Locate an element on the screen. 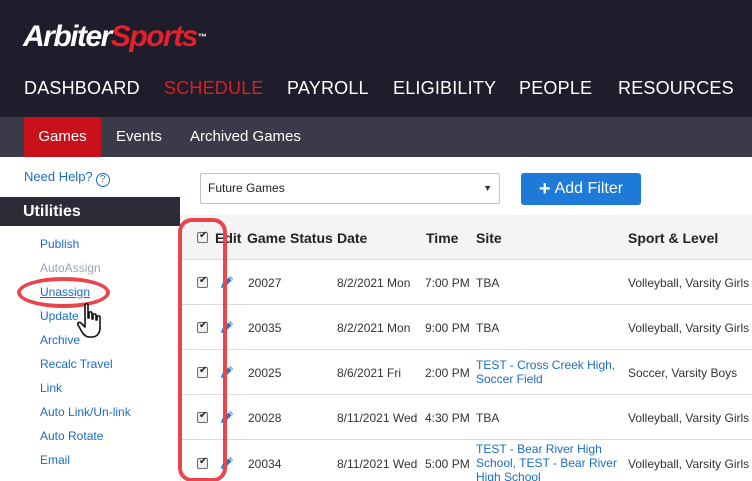 This screenshot has height=481, width=752. game-time: 5:00 PM is located at coordinates (447, 464).